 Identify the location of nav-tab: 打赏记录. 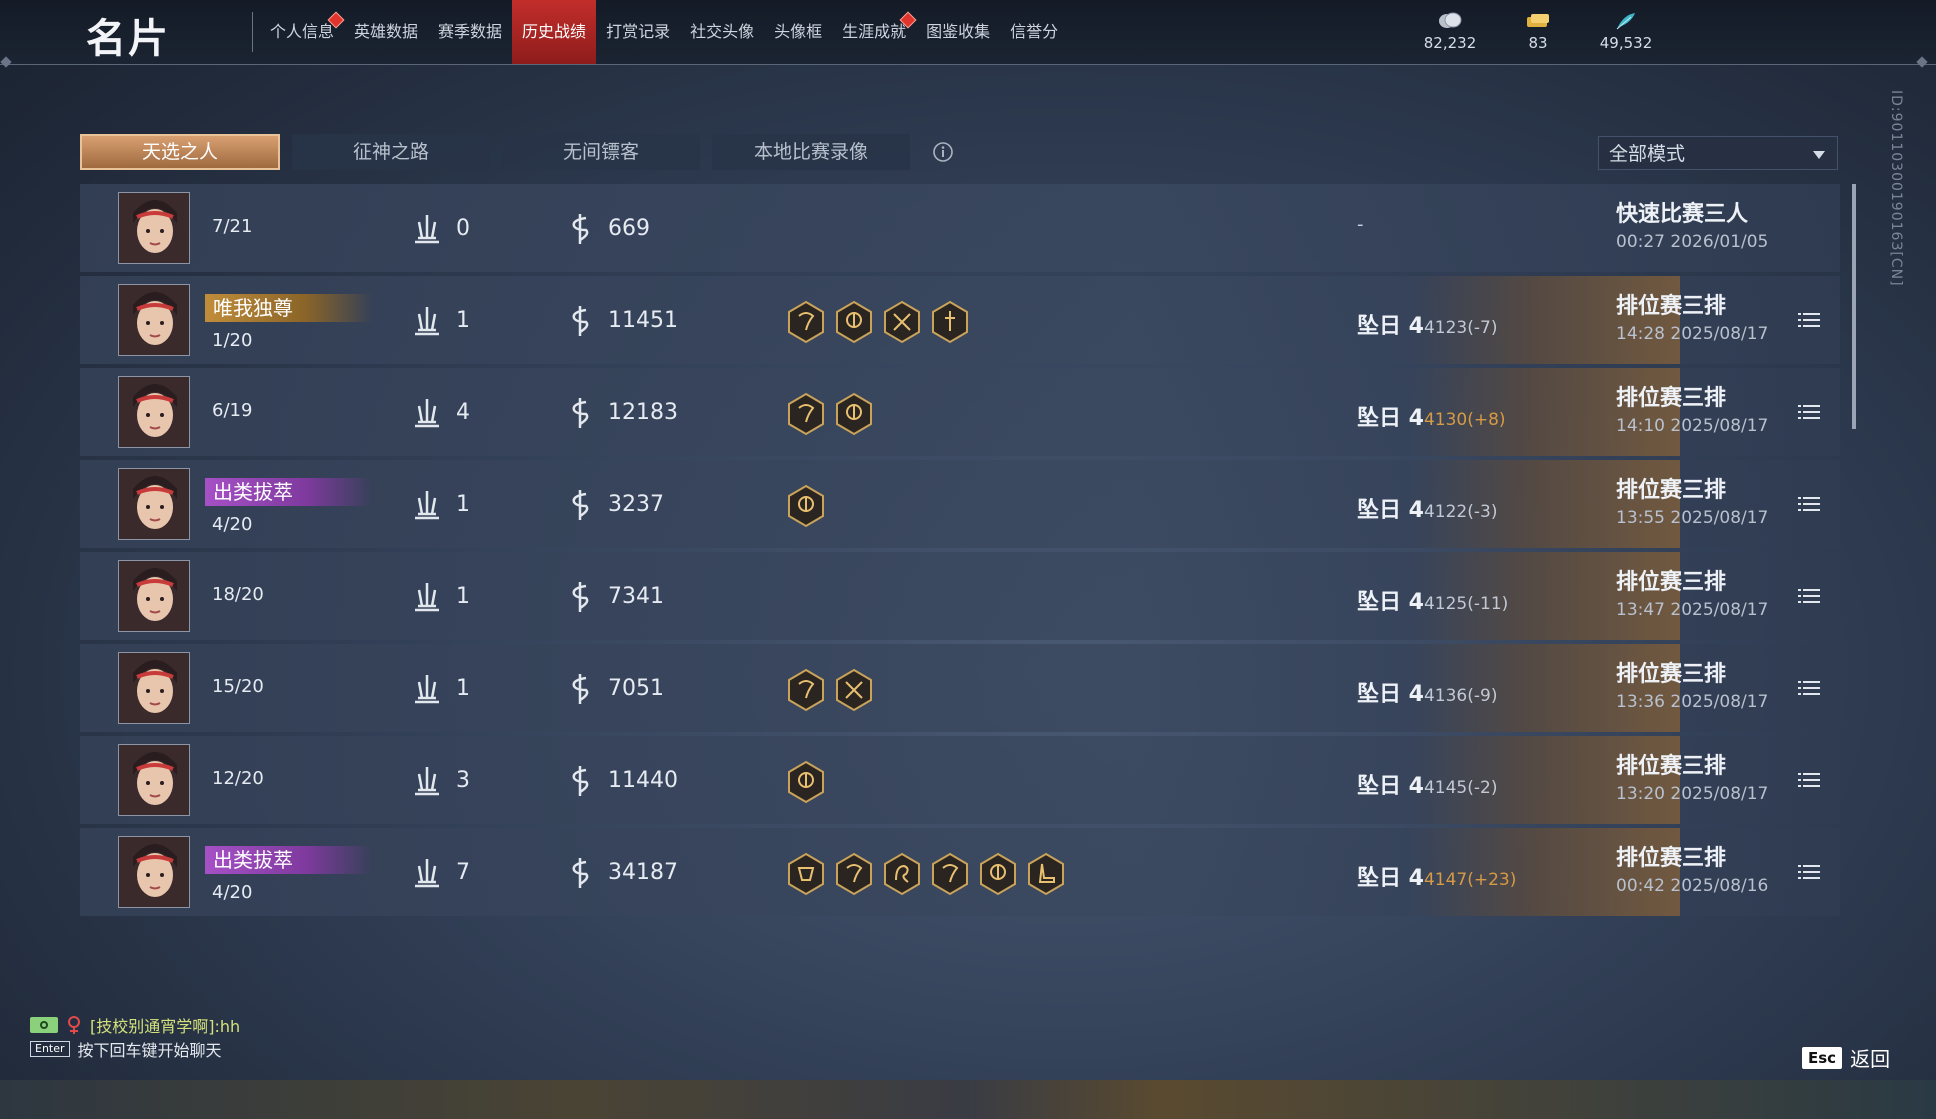
(638, 32).